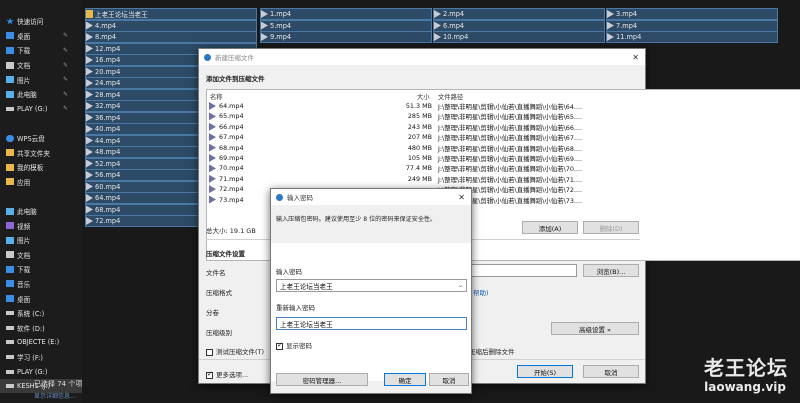 The height and width of the screenshot is (403, 800). What do you see at coordinates (41, 21) in the screenshot?
I see `nav-item: 快速访问` at bounding box center [41, 21].